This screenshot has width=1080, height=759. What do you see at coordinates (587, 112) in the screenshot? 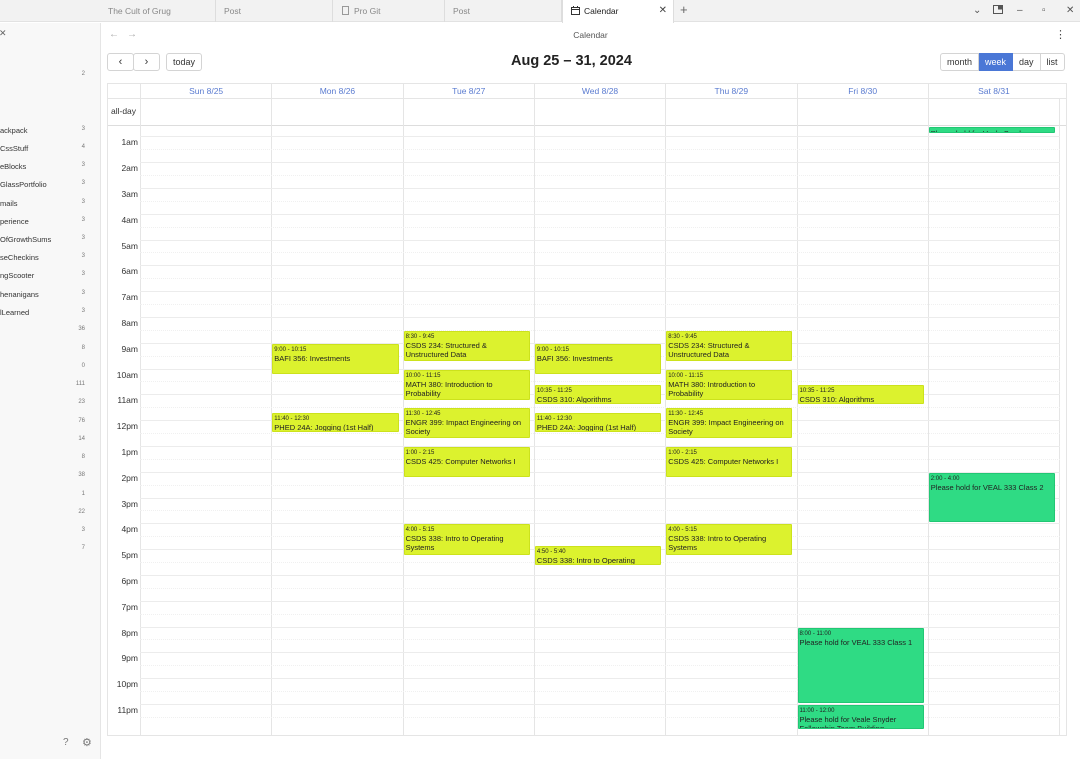
I see `all-day-row` at bounding box center [587, 112].